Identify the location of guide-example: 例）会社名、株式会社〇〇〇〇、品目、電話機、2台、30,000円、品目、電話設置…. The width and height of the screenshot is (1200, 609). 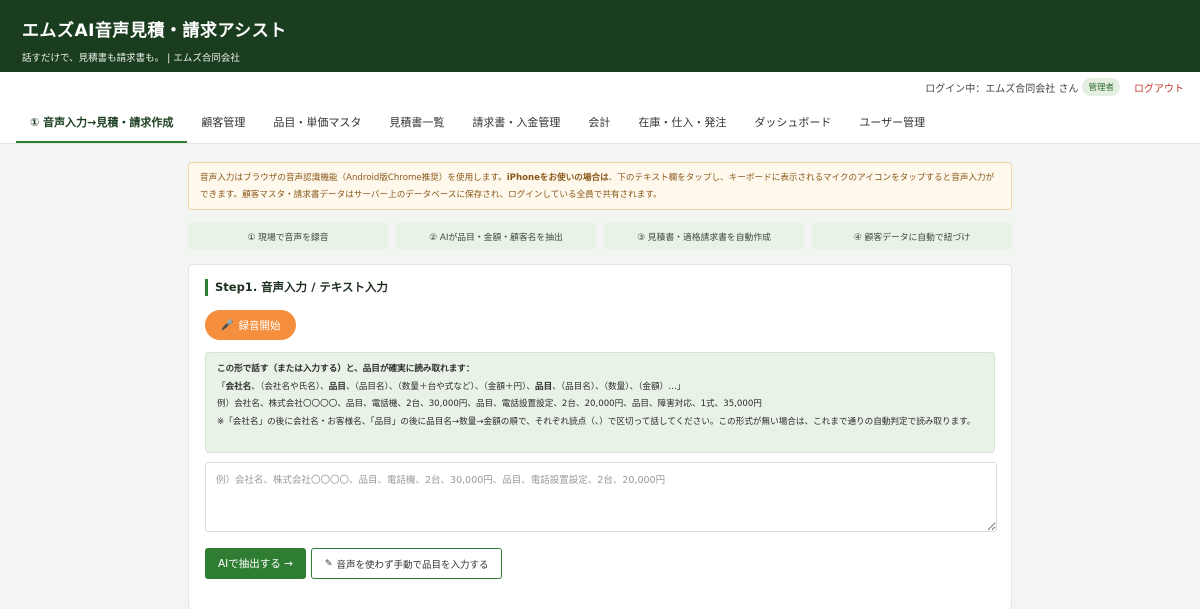
(489, 404).